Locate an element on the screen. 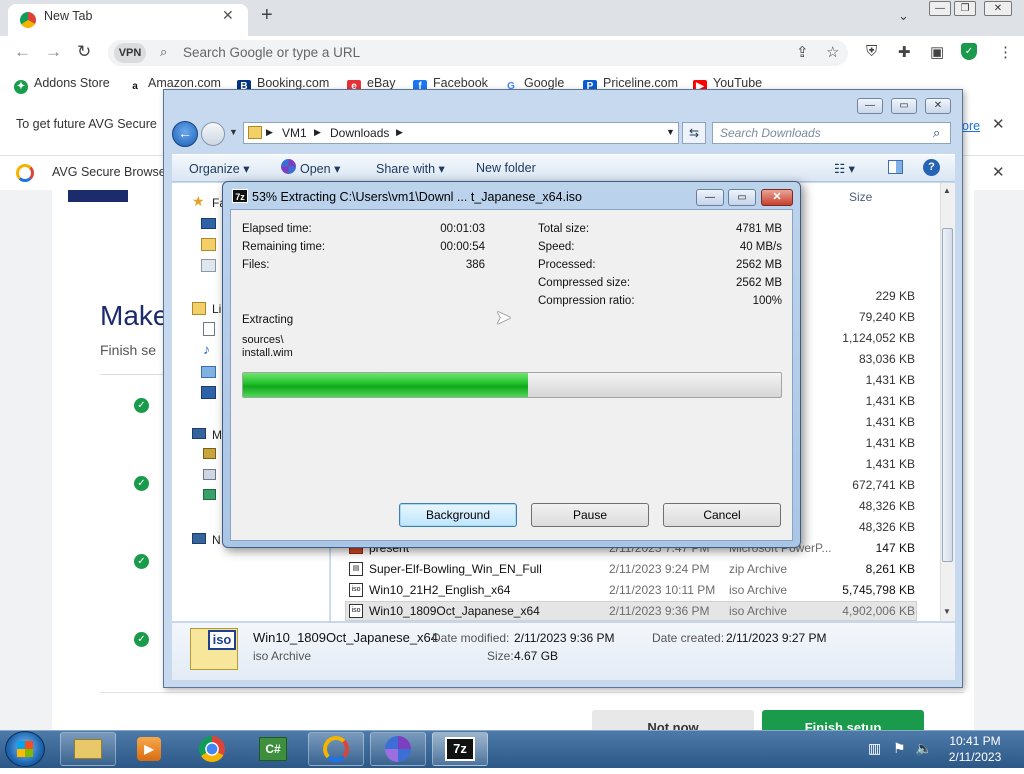 The width and height of the screenshot is (1024, 774). new-folder-button: New folder is located at coordinates (506, 168).